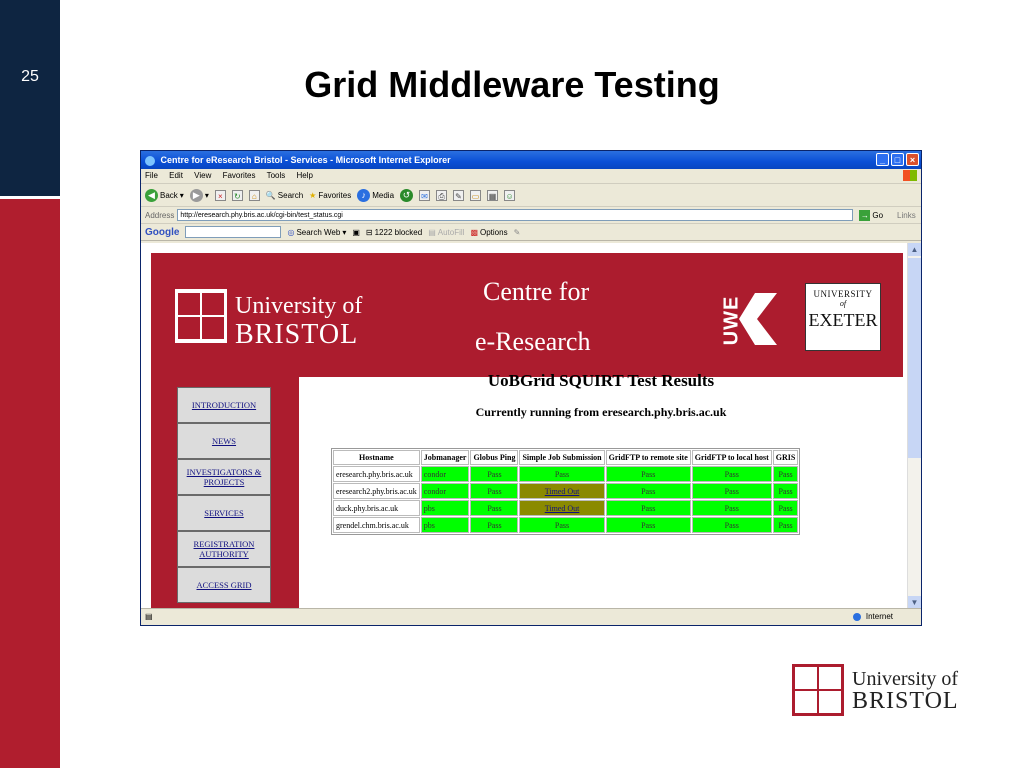 Image resolution: width=1024 pixels, height=768 pixels. I want to click on popup-blocked-count: 1222 blocked, so click(398, 232).